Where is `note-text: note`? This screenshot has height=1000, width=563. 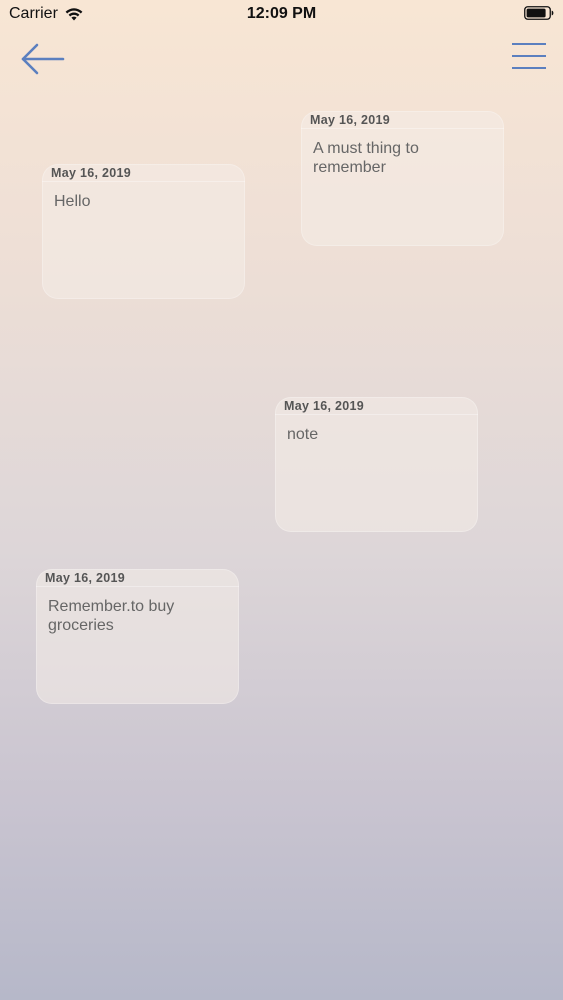 note-text: note is located at coordinates (303, 434).